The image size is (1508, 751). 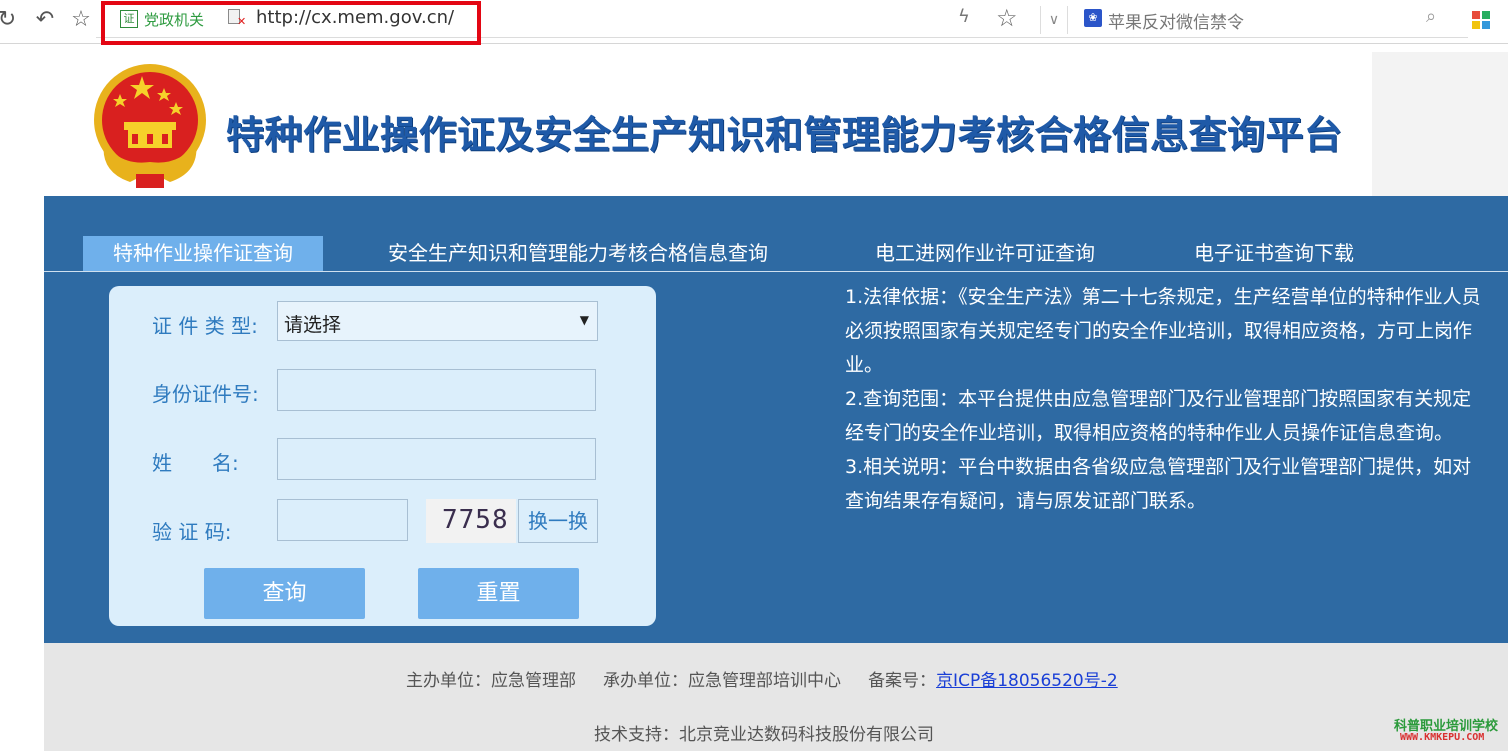 What do you see at coordinates (985, 253) in the screenshot?
I see `tab-electrician-permit: 电工进网作业许可证查询` at bounding box center [985, 253].